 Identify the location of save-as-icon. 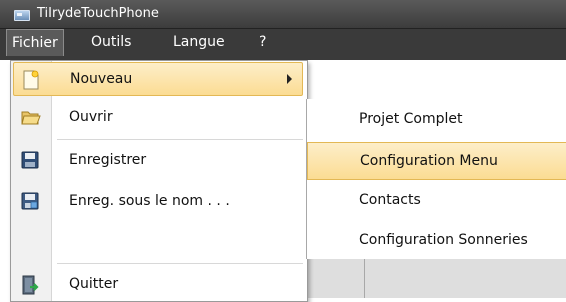
(30, 202).